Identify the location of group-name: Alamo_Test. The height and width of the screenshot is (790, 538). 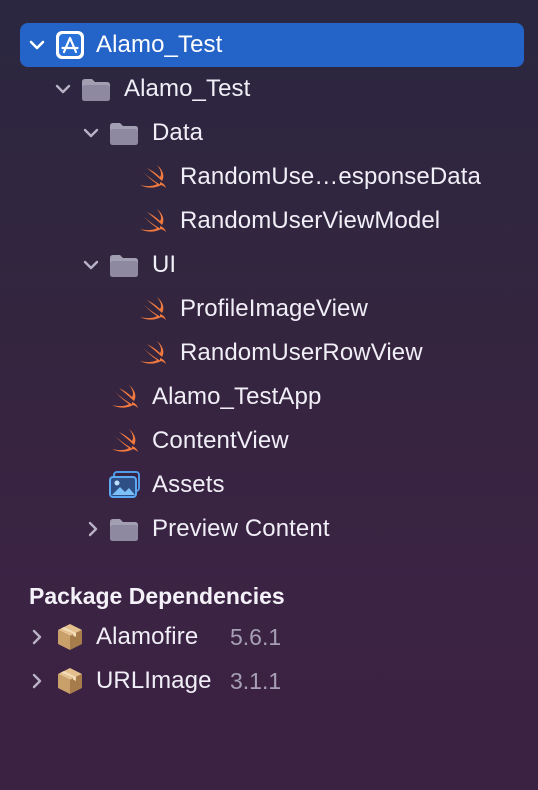
(187, 88).